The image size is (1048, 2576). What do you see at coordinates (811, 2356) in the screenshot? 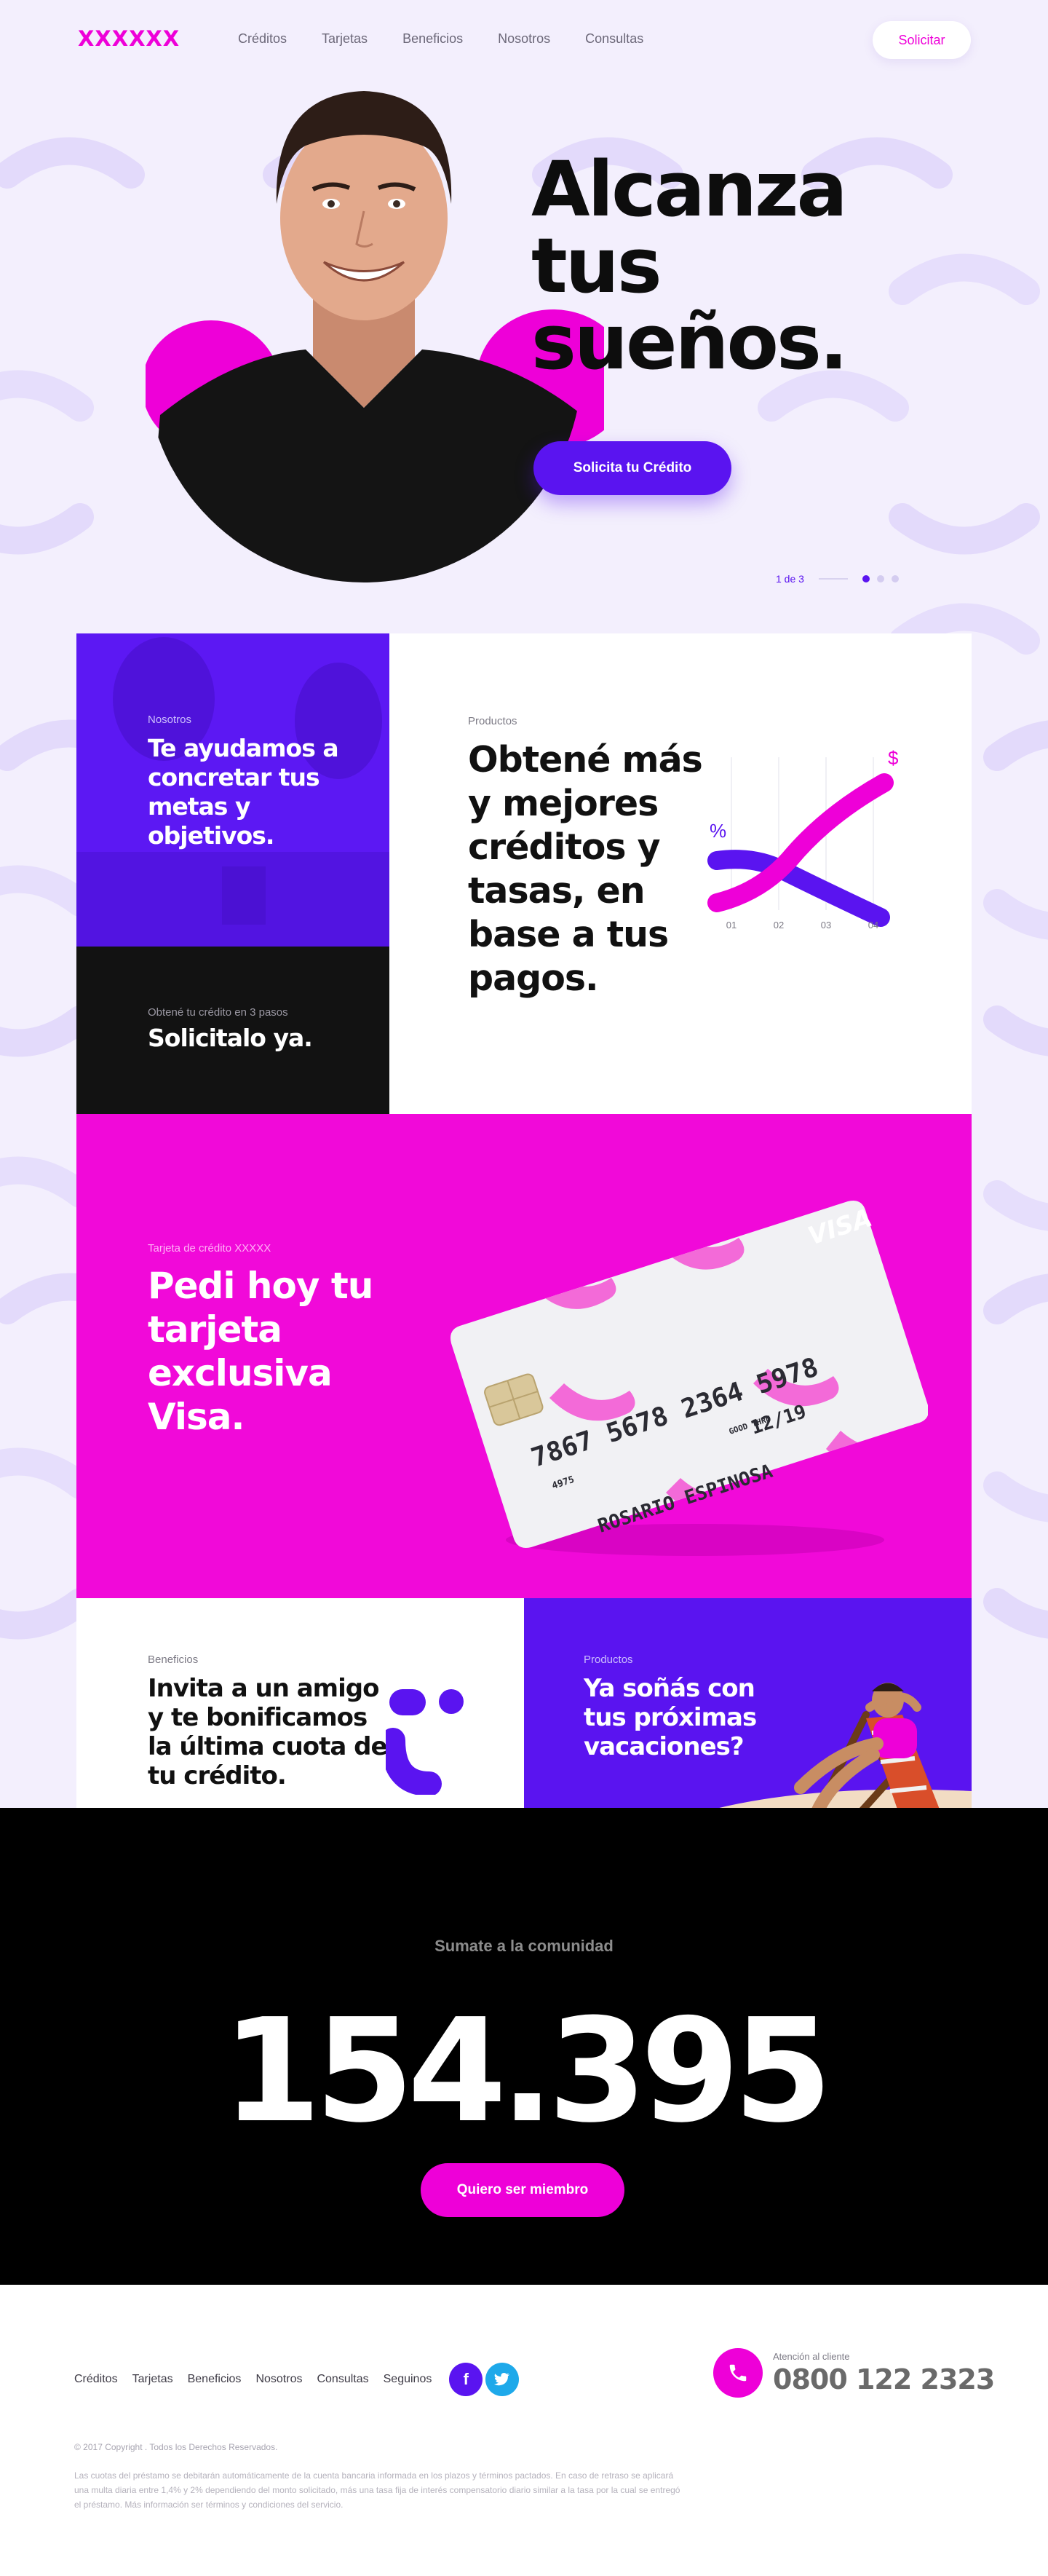
I see `phone-caption: Atención al cliente` at bounding box center [811, 2356].